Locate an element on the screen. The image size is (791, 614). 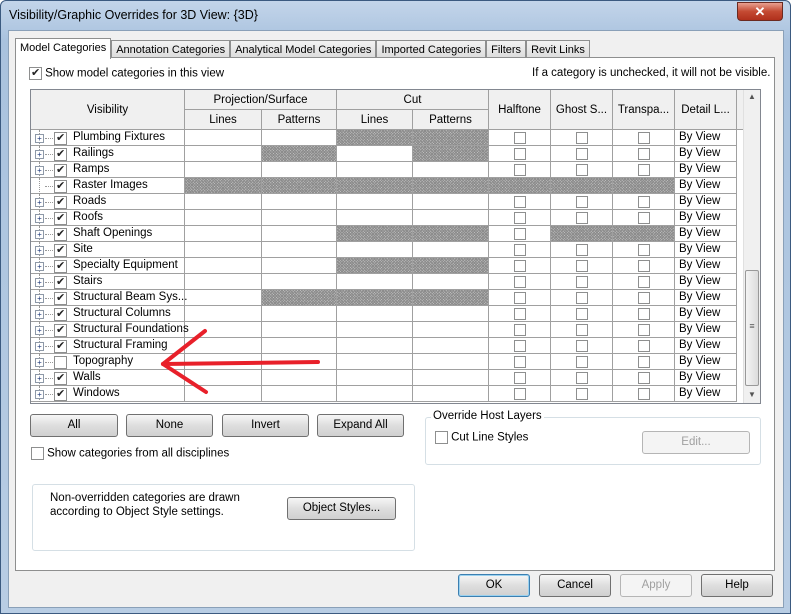
category-row: + Site By View is located at coordinates (384, 250).